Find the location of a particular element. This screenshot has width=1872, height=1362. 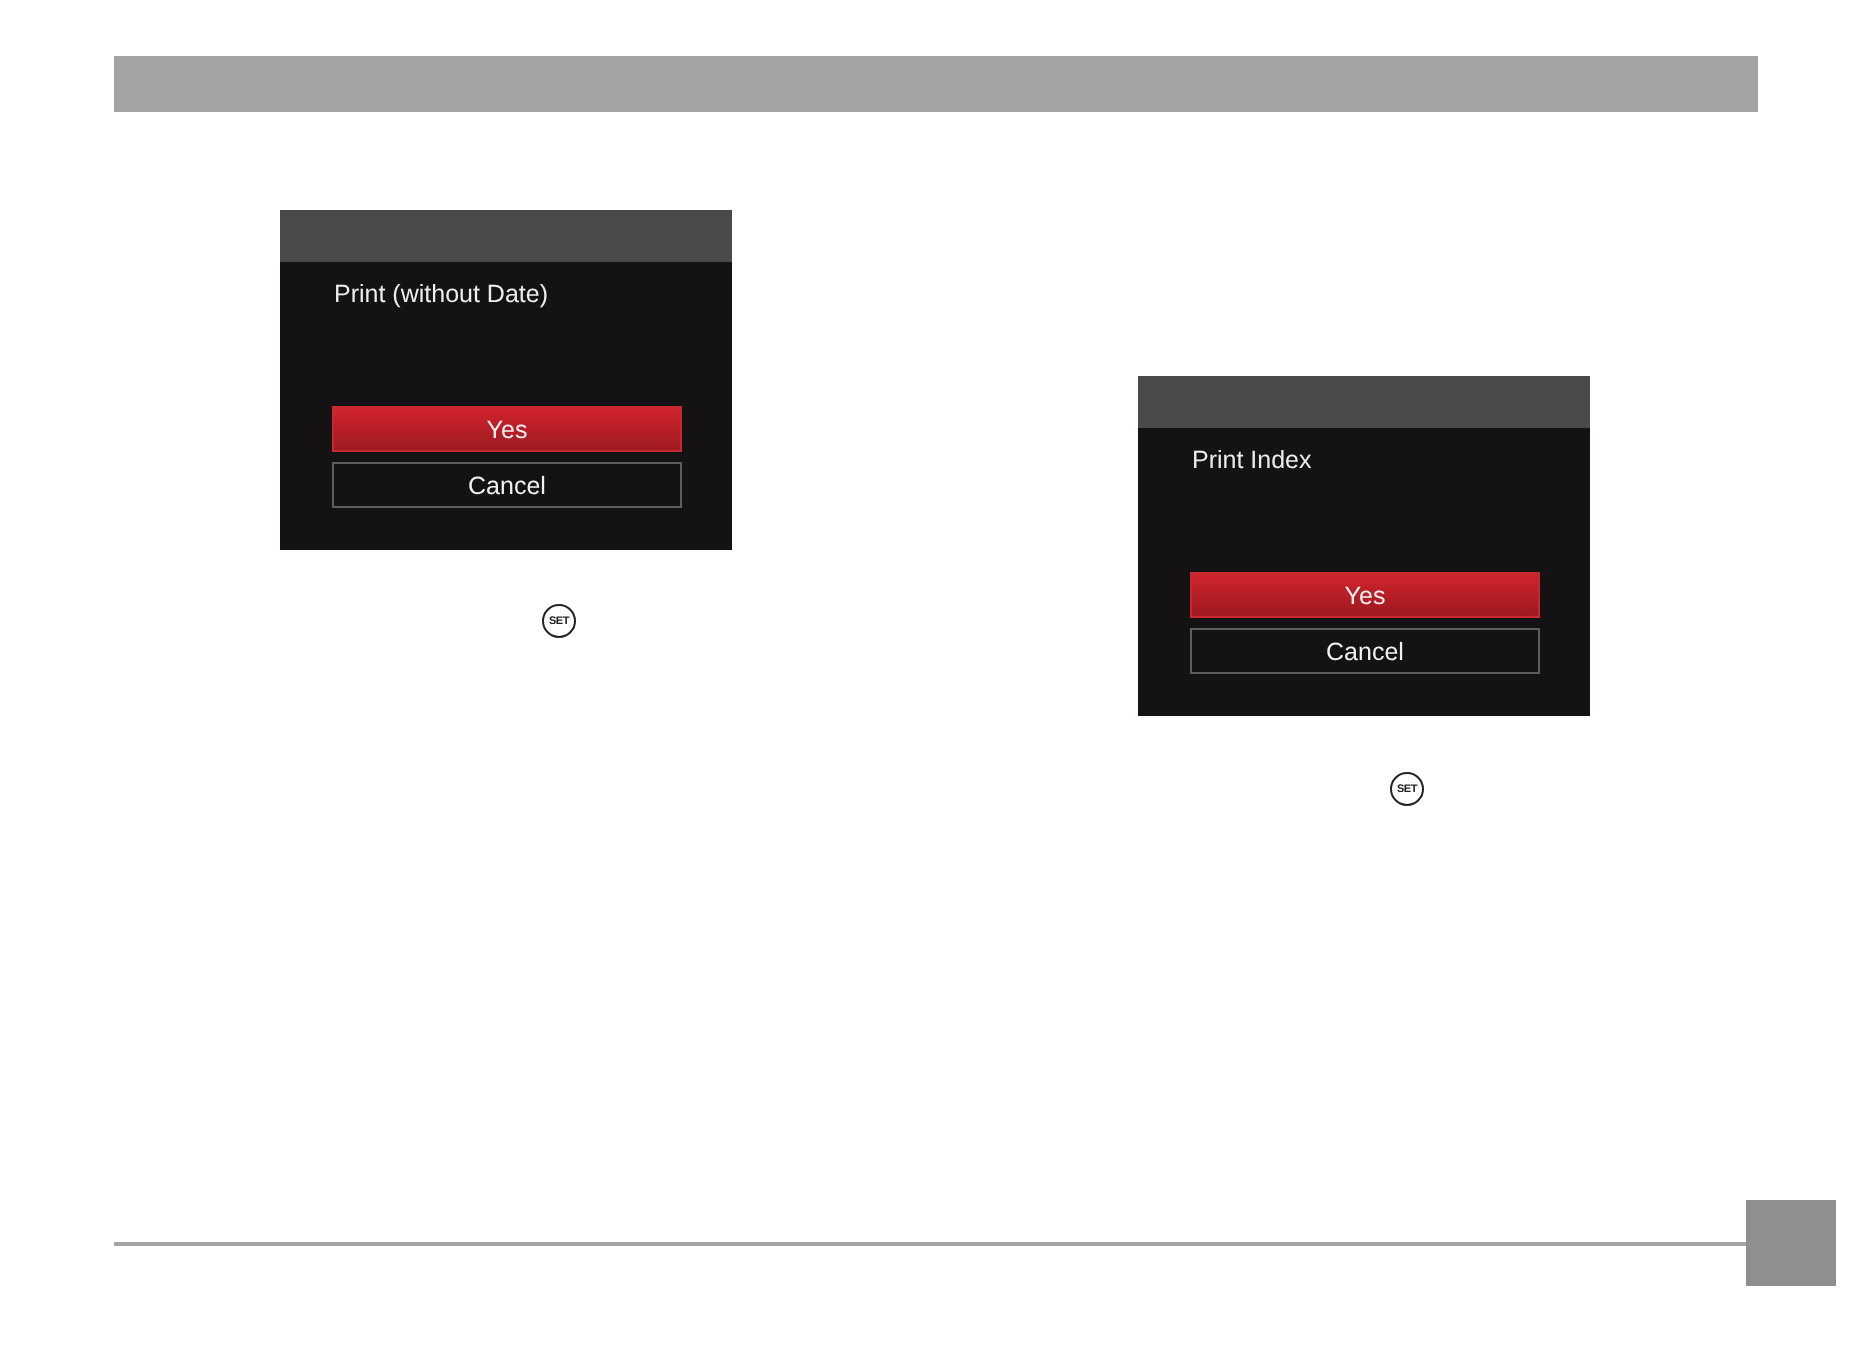

dialog-message: Print (without Date) is located at coordinates (441, 294).